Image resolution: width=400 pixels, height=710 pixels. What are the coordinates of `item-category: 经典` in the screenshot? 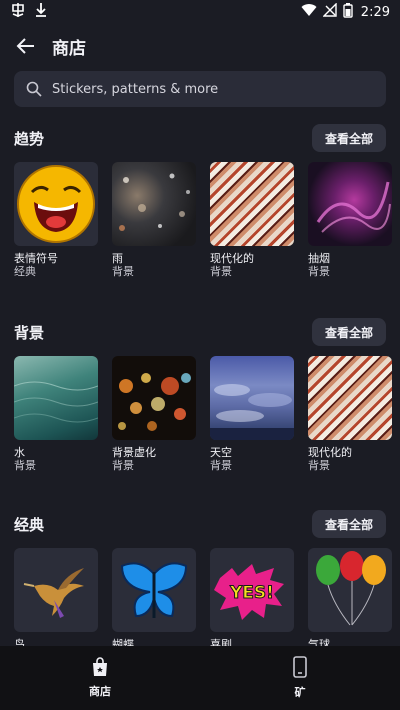 It's located at (25, 271).